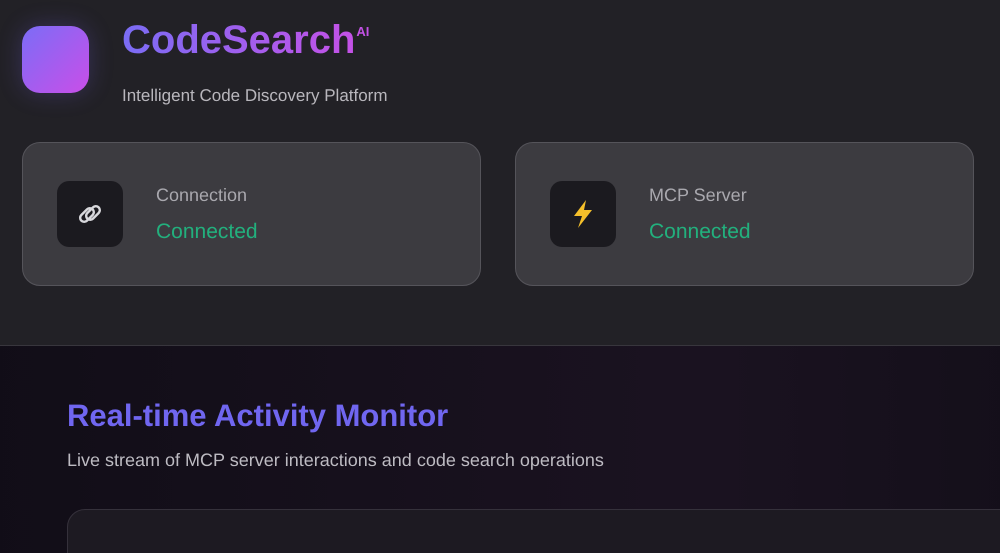 Image resolution: width=1000 pixels, height=553 pixels. Describe the element at coordinates (363, 31) in the screenshot. I see `ai-label: AI` at that location.